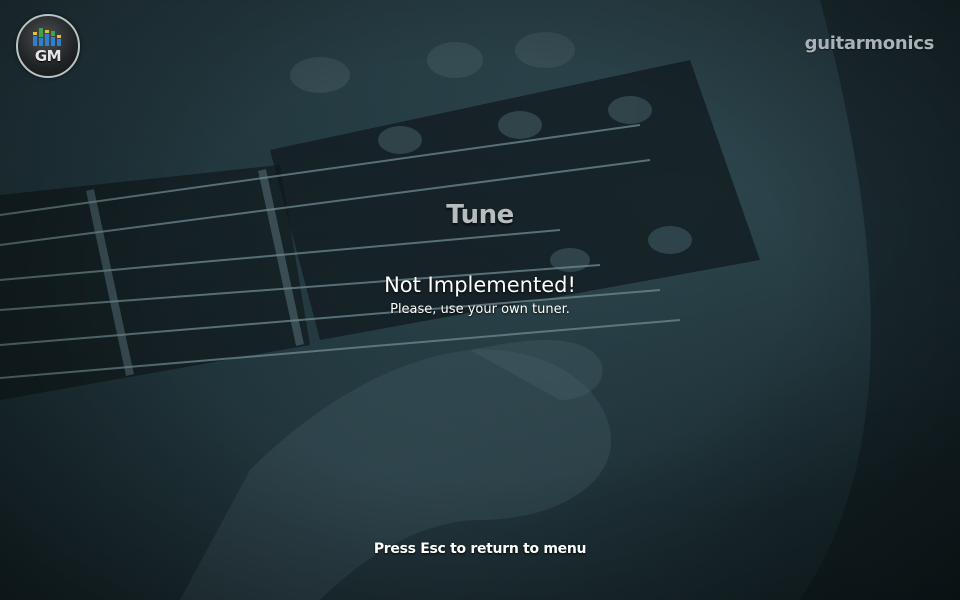 This screenshot has width=960, height=600. I want to click on logo-text: GM, so click(48, 56).